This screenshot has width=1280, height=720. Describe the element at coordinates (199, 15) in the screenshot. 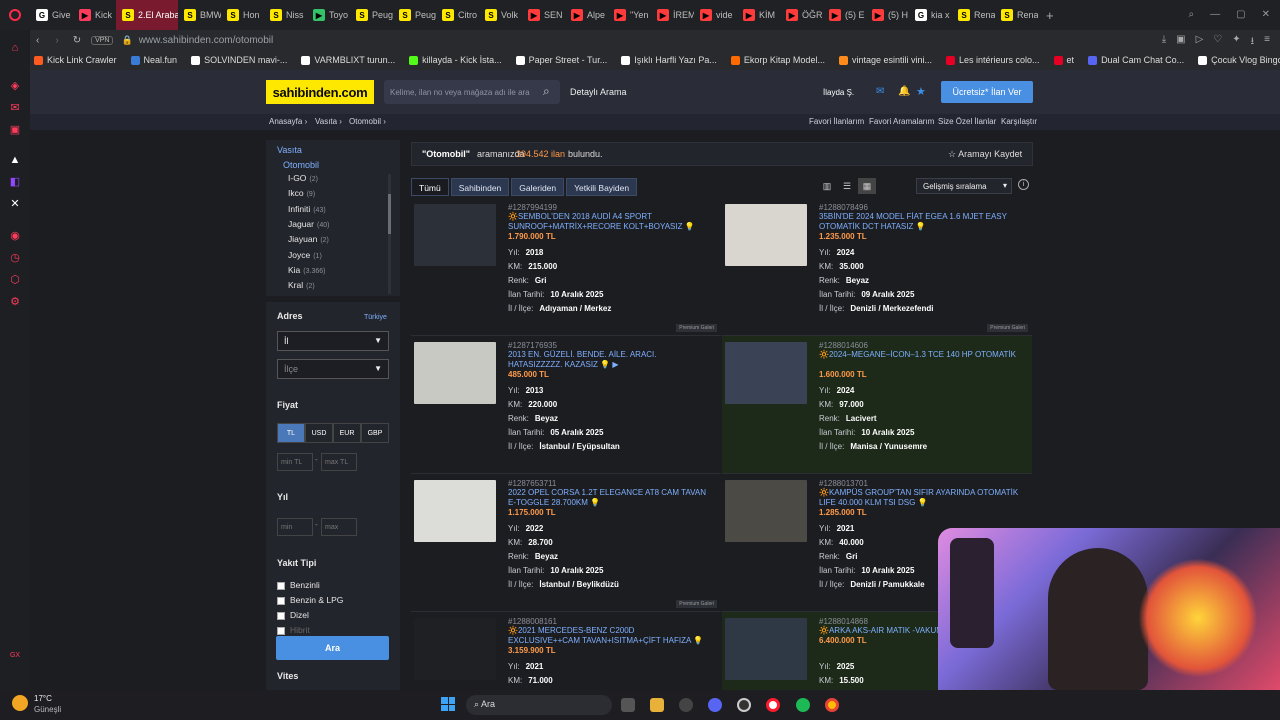

I see `browser-tab: S BMW` at that location.